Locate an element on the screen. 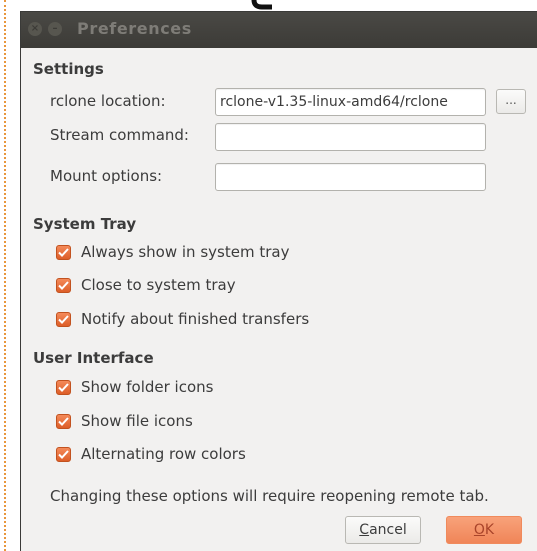 The height and width of the screenshot is (551, 537). window-title: Preferences is located at coordinates (134, 28).